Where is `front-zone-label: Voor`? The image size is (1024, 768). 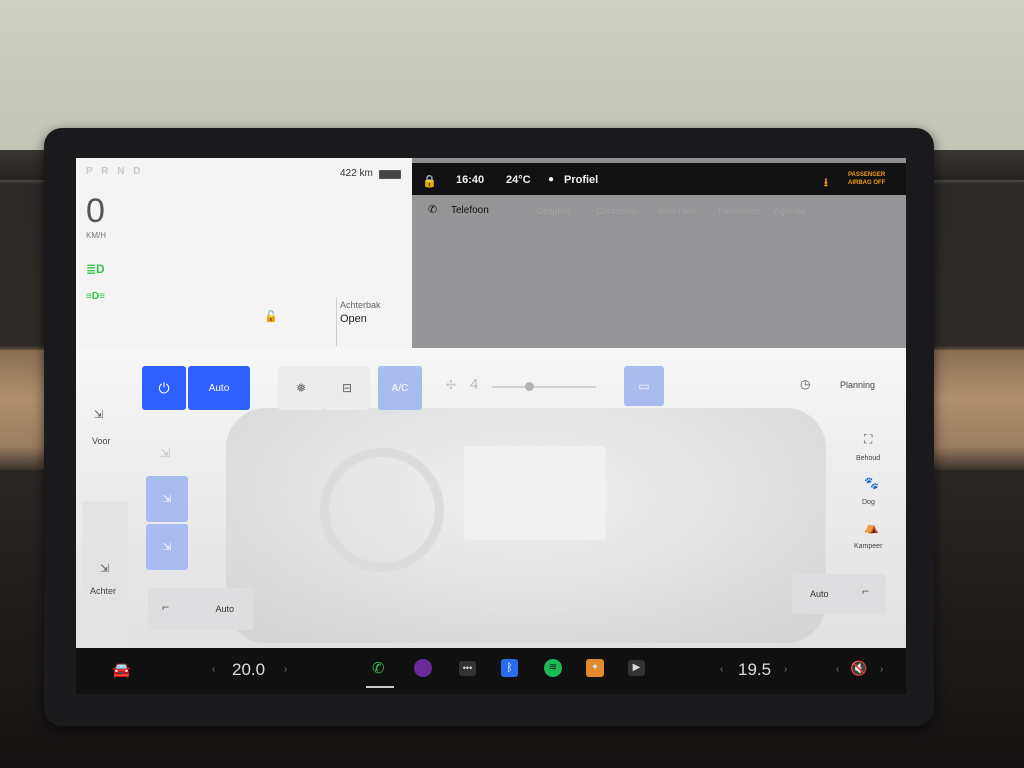 front-zone-label: Voor is located at coordinates (101, 441).